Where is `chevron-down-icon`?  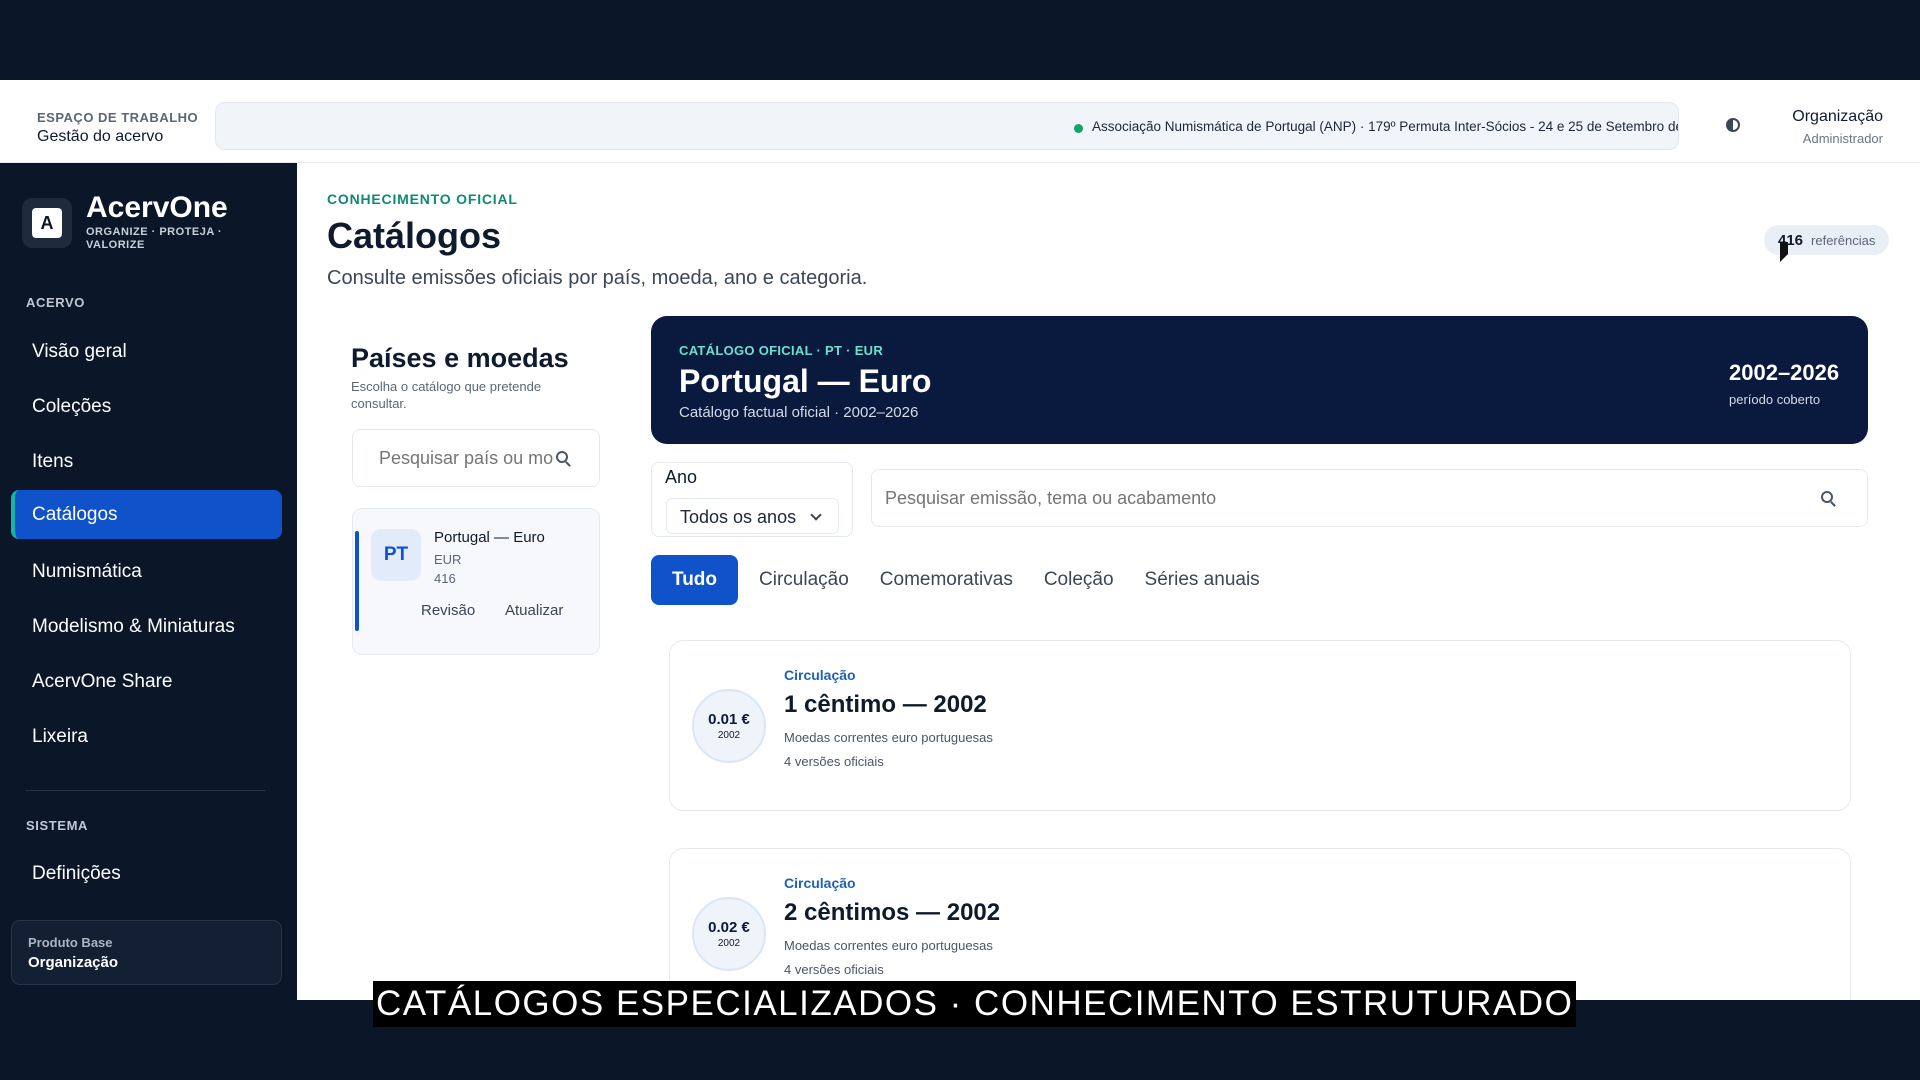
chevron-down-icon is located at coordinates (816, 515).